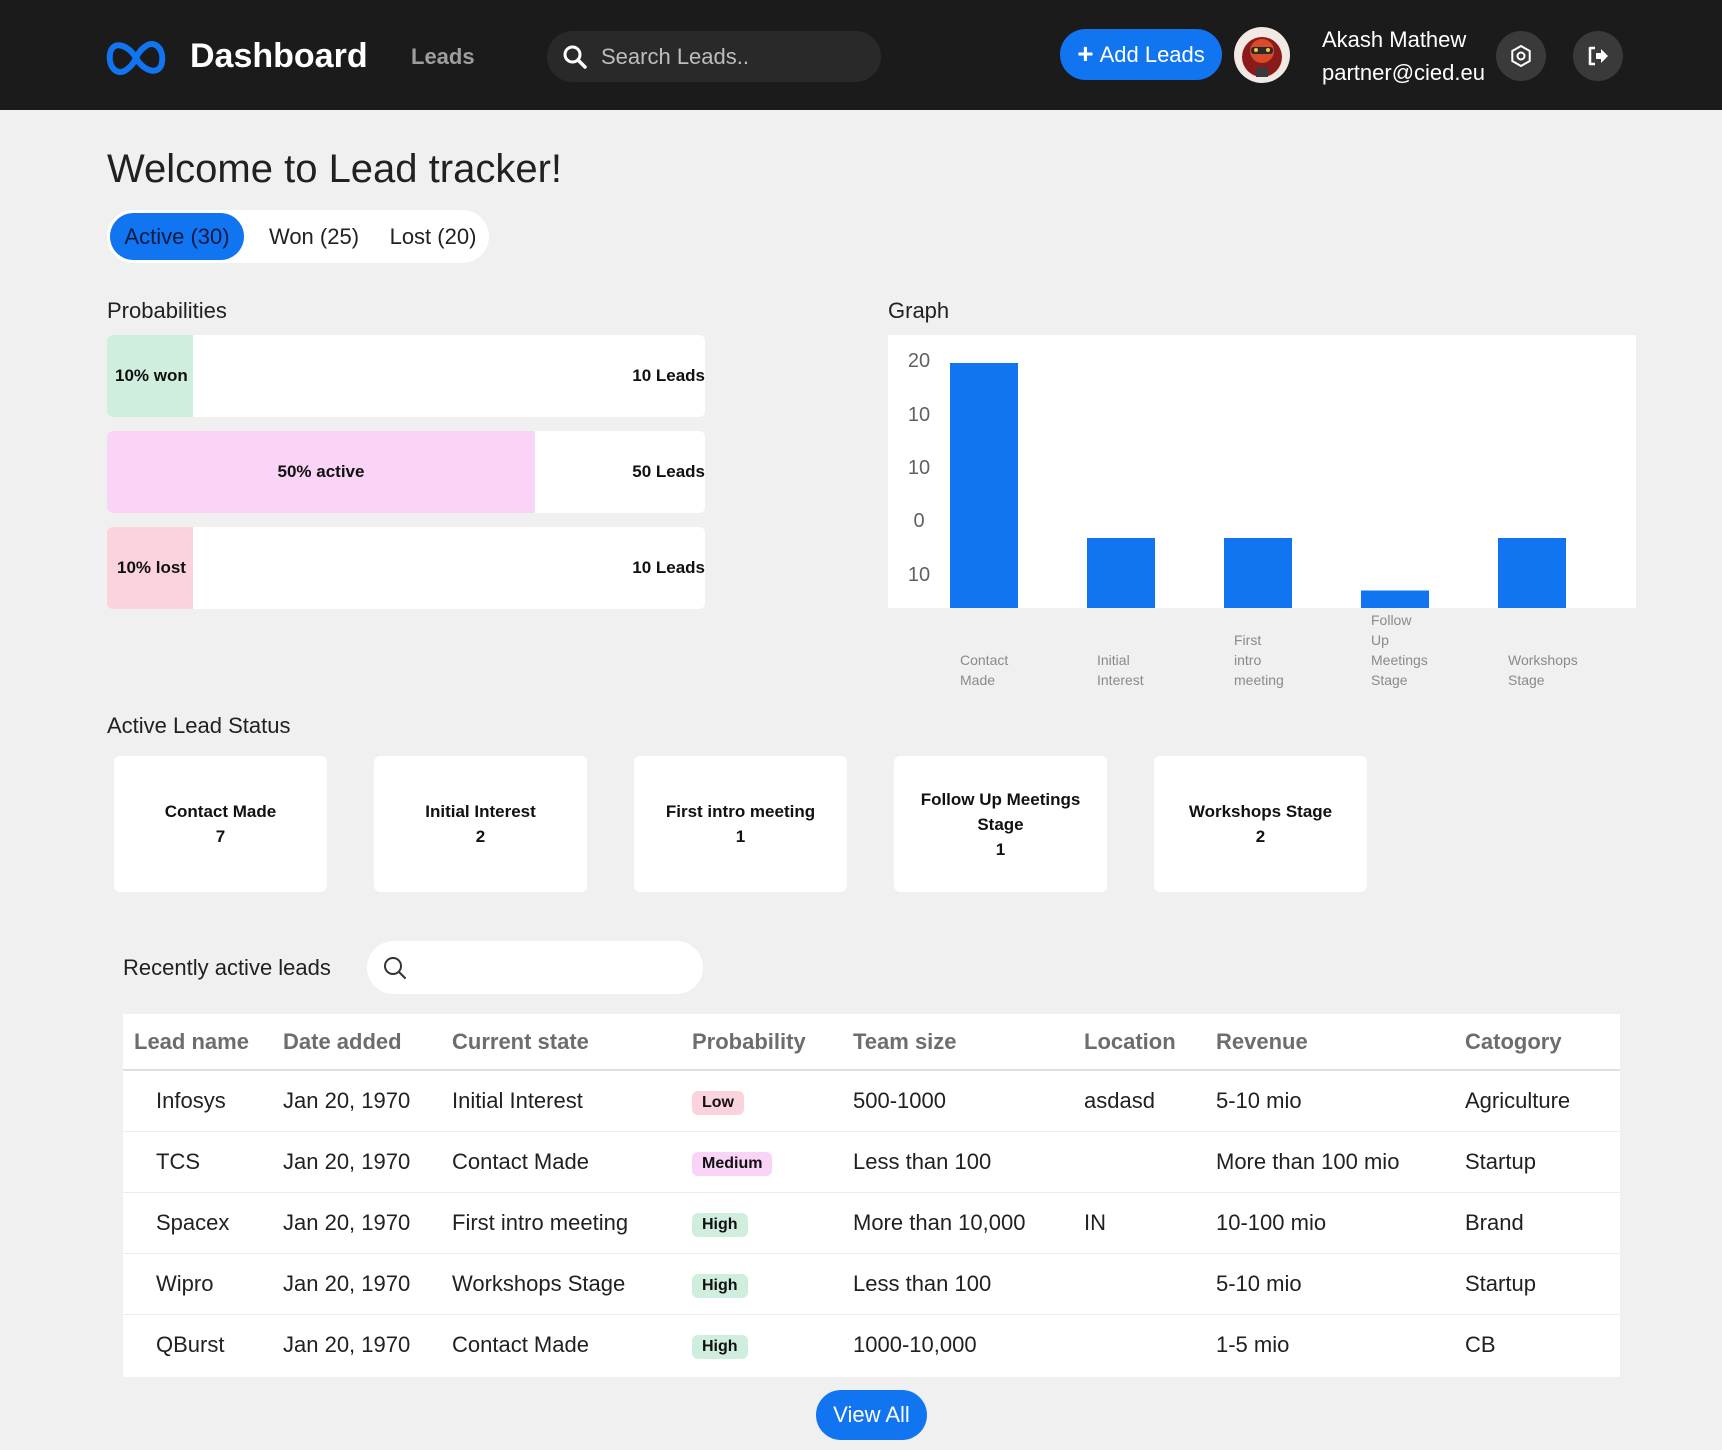  I want to click on cell-current-state: Workshops Stage, so click(572, 1284).